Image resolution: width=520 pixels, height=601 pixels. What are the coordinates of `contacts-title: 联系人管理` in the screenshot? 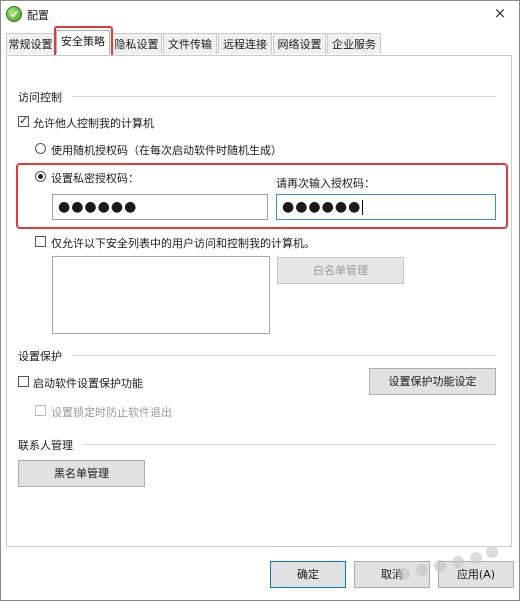 It's located at (45, 445).